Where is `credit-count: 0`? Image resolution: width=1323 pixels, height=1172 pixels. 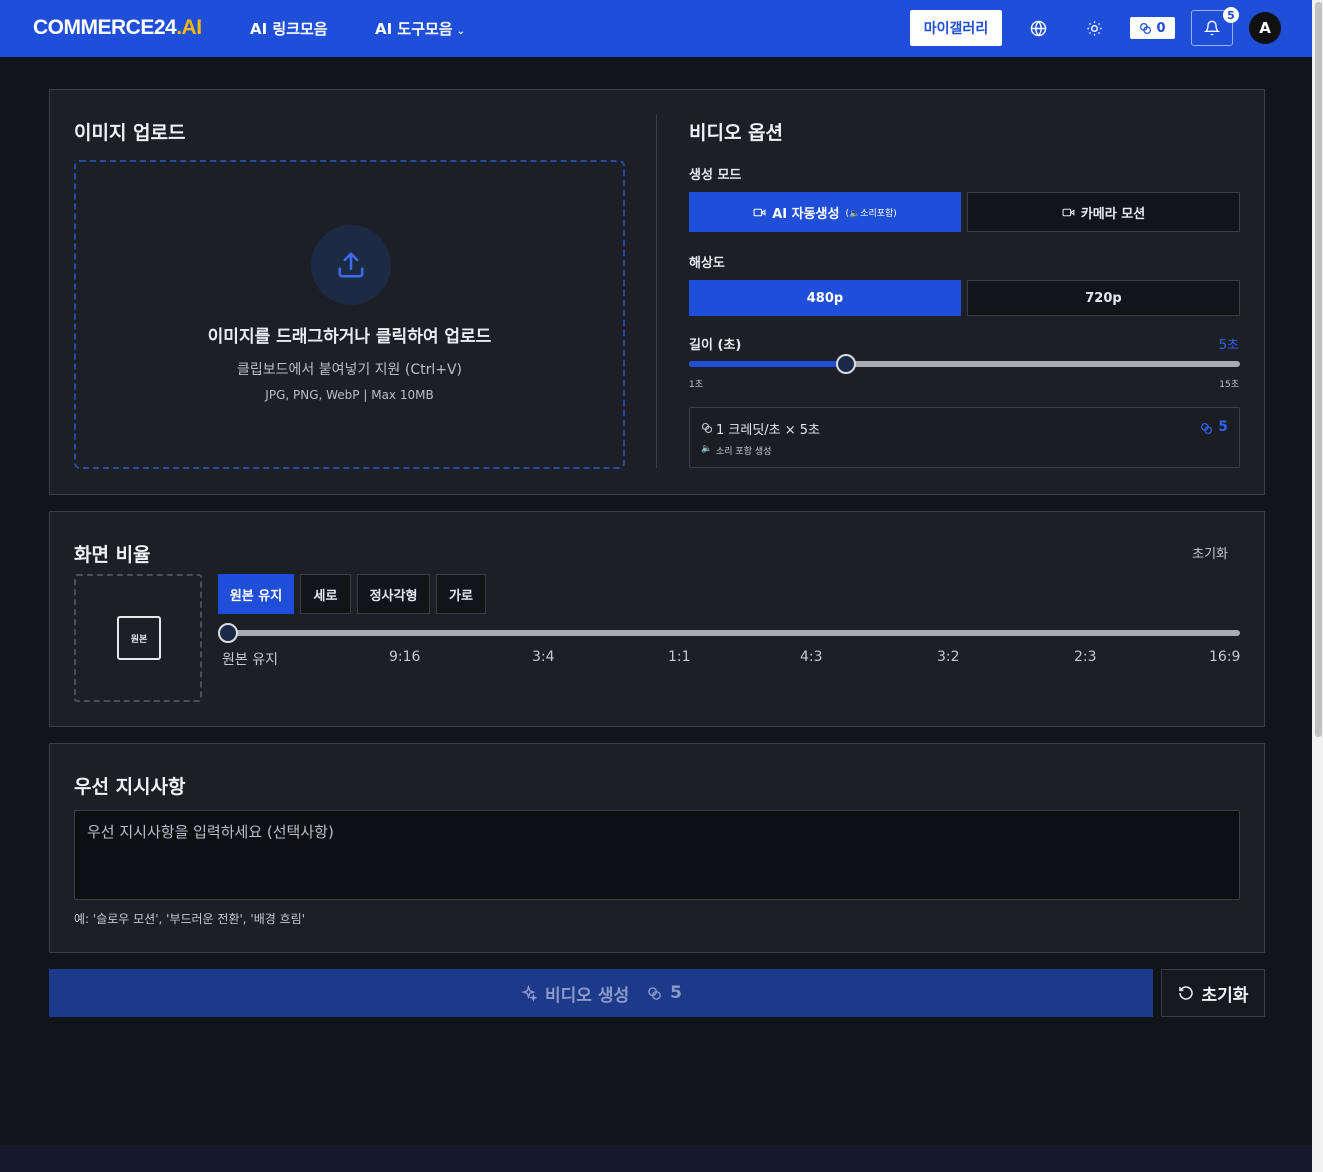
credit-count: 0 is located at coordinates (1161, 28).